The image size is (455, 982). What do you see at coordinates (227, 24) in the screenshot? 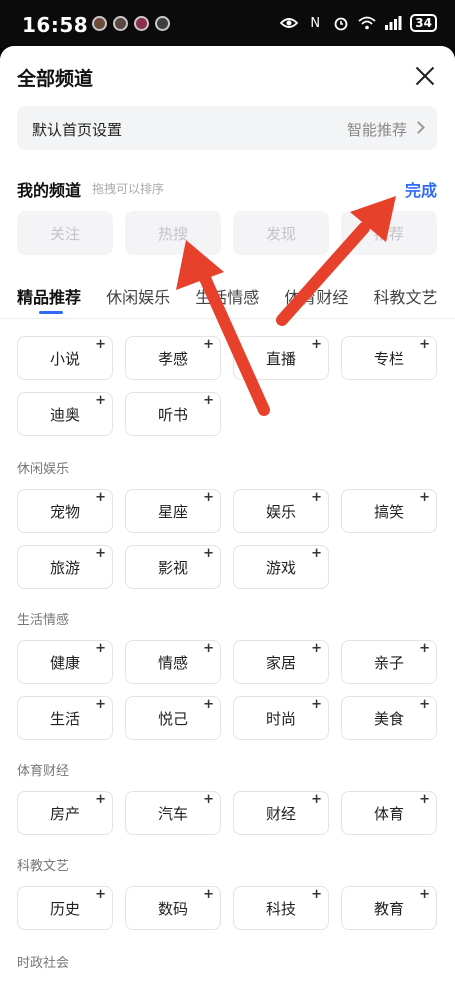
I see `status-bar: 16:58 N 34` at bounding box center [227, 24].